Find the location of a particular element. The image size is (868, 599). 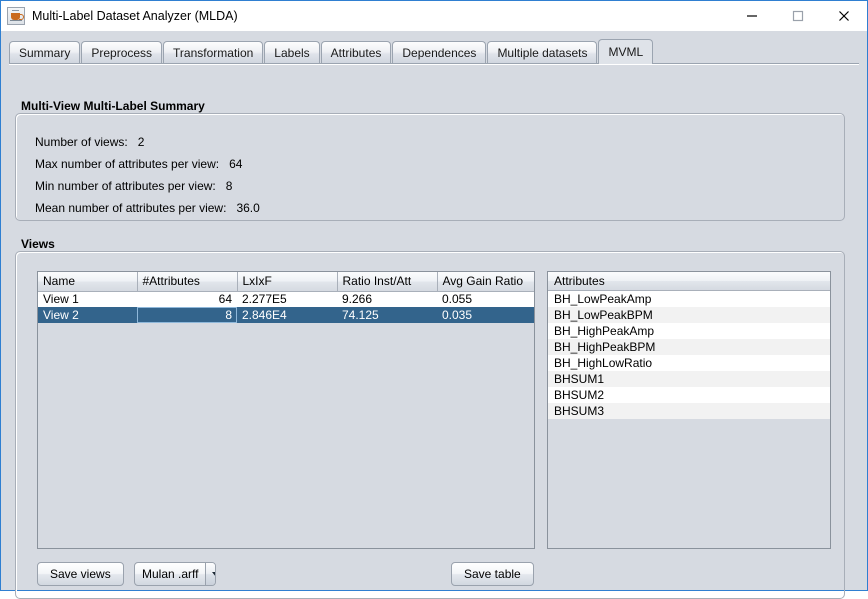

list-item: BH_LowPeakAmp is located at coordinates (689, 299).